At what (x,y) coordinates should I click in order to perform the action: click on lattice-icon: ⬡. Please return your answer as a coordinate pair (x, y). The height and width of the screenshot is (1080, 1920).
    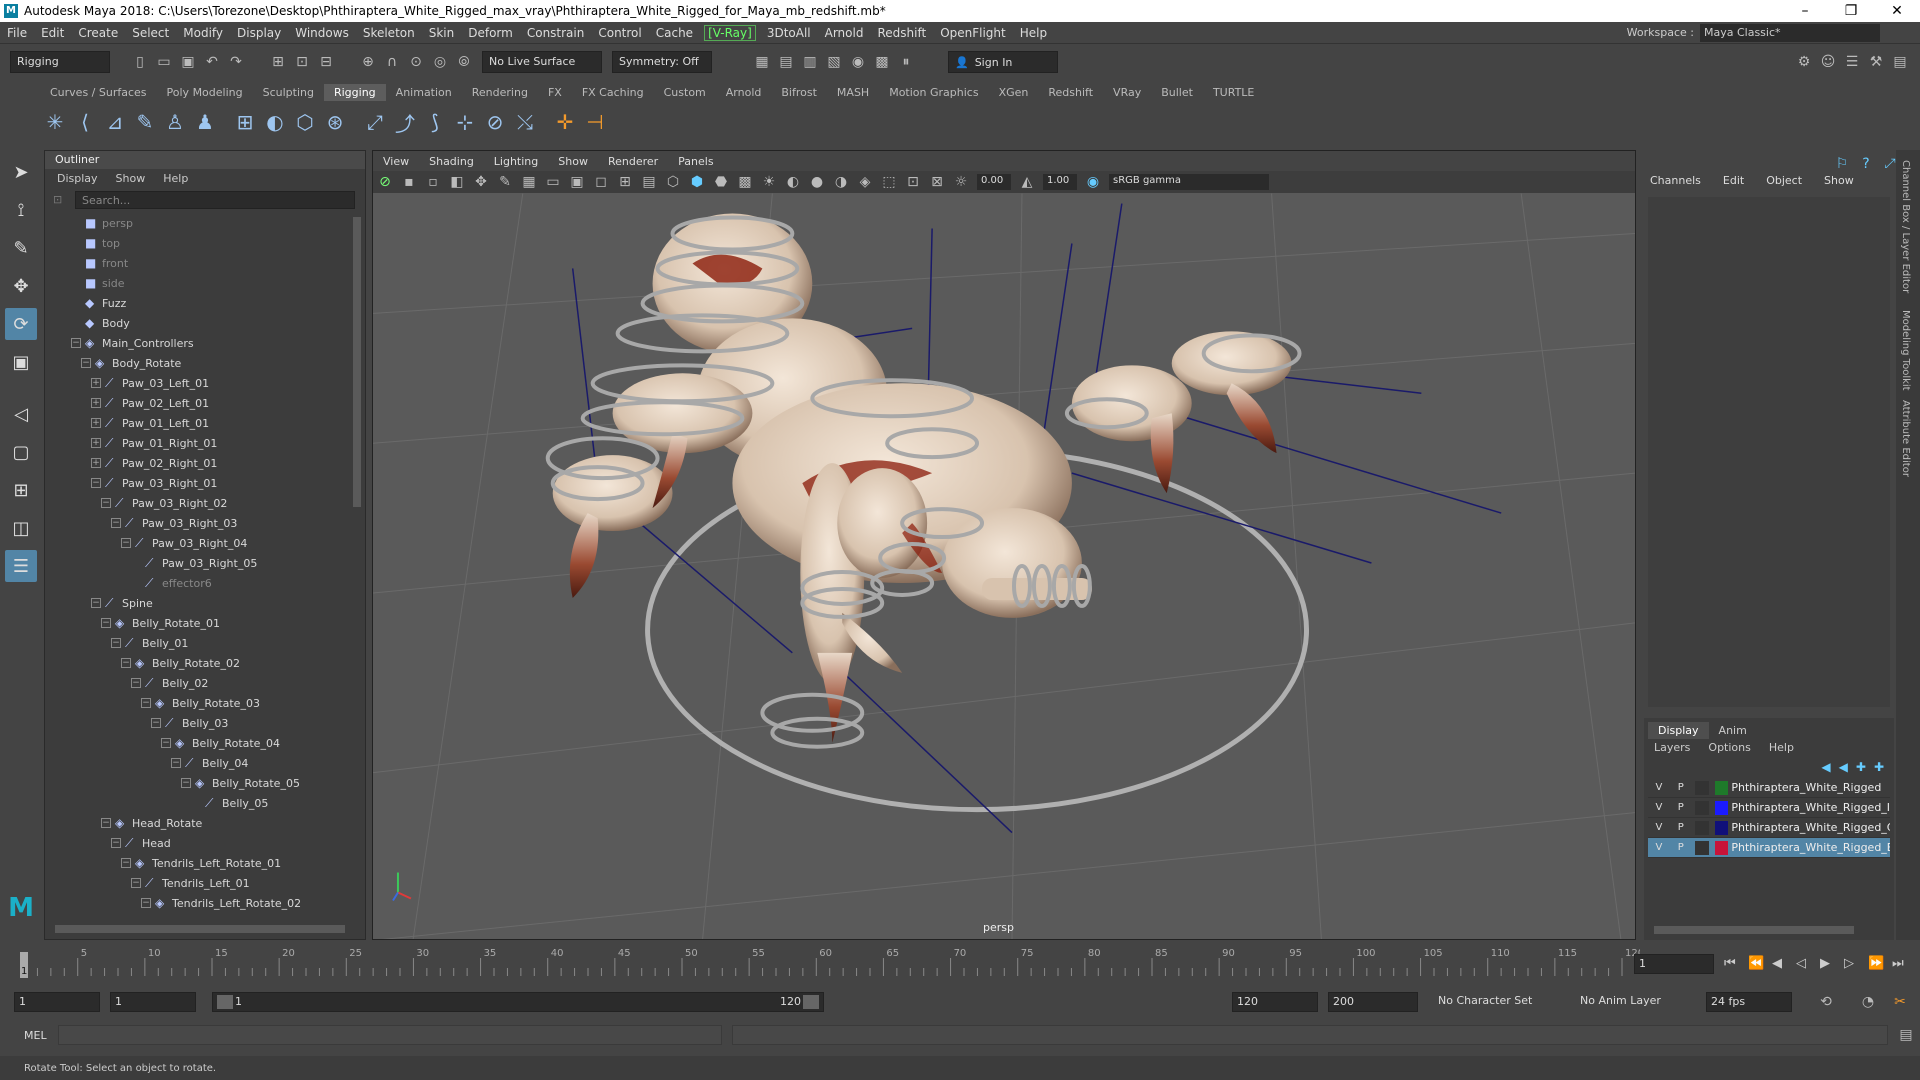
    Looking at the image, I should click on (305, 122).